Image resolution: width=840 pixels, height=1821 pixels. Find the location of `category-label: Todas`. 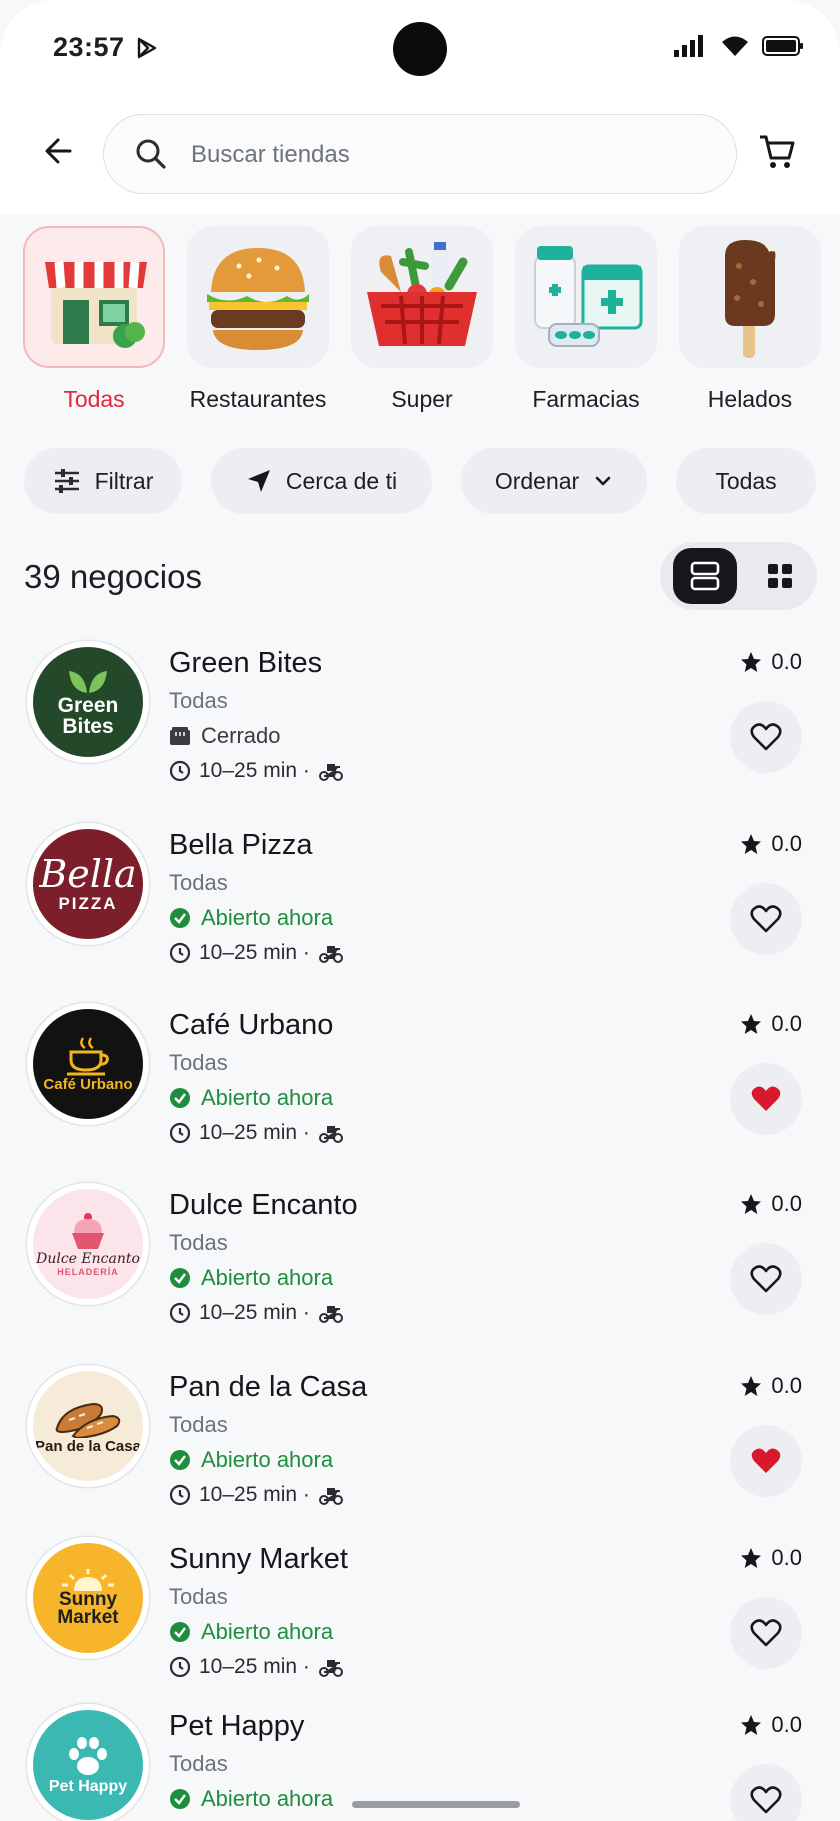

category-label: Todas is located at coordinates (94, 399).